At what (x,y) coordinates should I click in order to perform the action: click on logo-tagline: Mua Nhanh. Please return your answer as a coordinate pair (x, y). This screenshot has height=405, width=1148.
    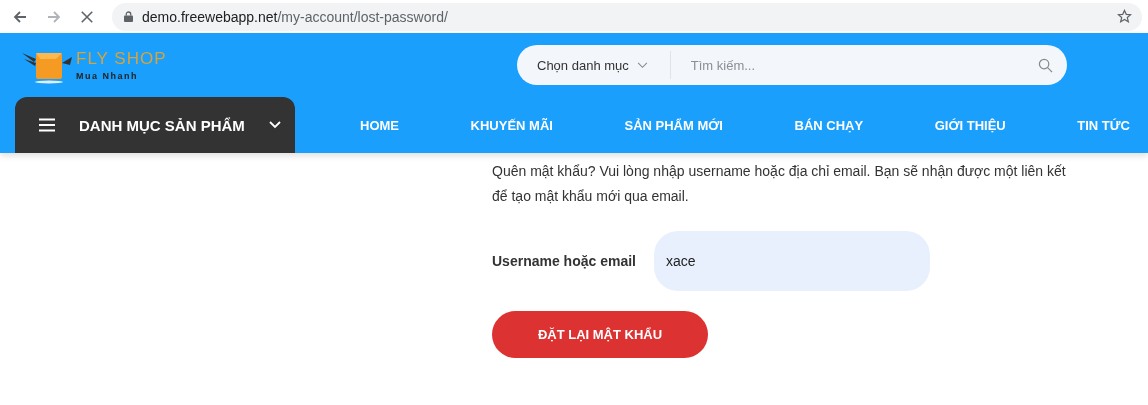
    Looking at the image, I should click on (107, 76).